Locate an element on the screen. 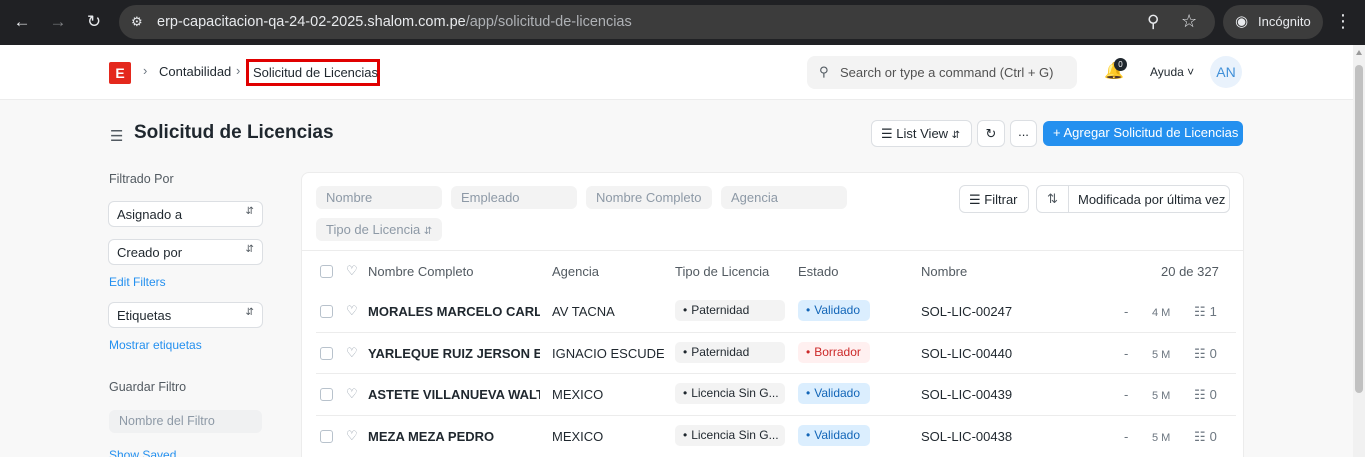  comment-icon: ☷ is located at coordinates (1200, 311).